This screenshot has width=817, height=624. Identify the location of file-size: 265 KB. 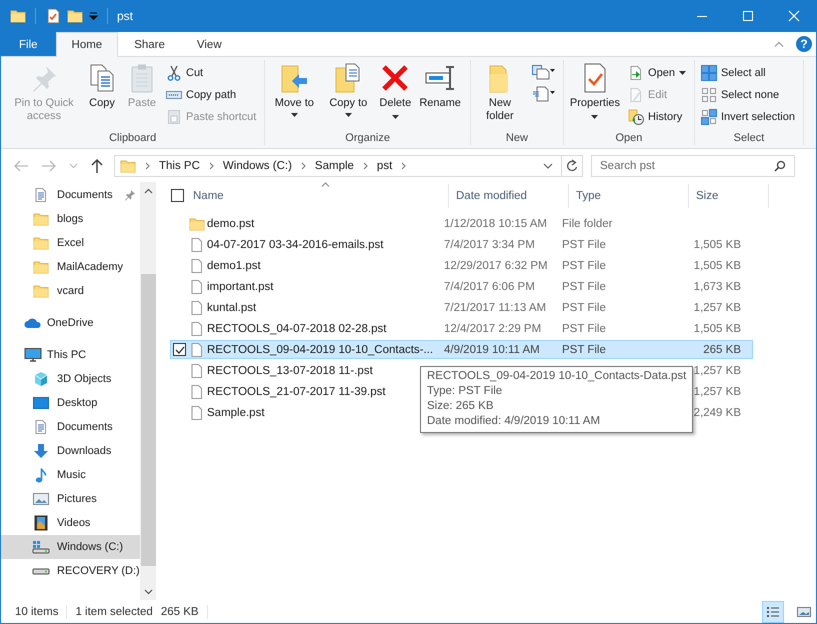
(721, 350).